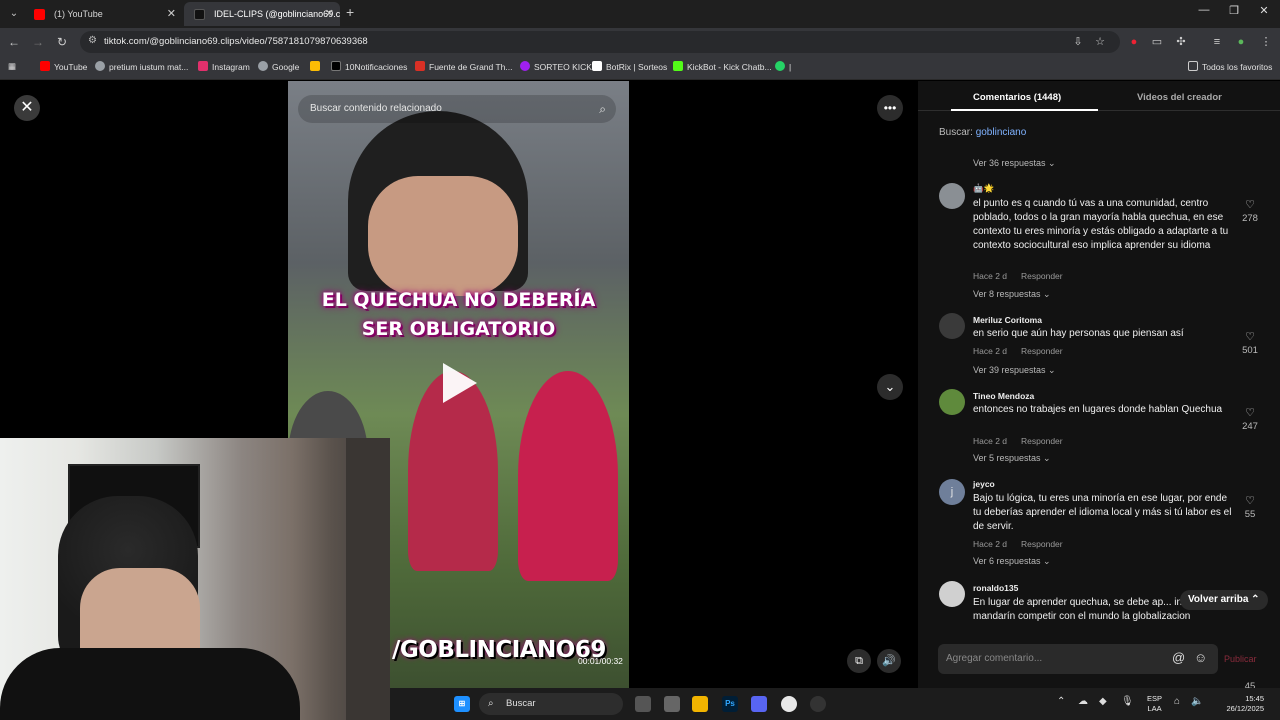 Image resolution: width=1280 pixels, height=720 pixels. I want to click on close-video-button: ✕, so click(27, 108).